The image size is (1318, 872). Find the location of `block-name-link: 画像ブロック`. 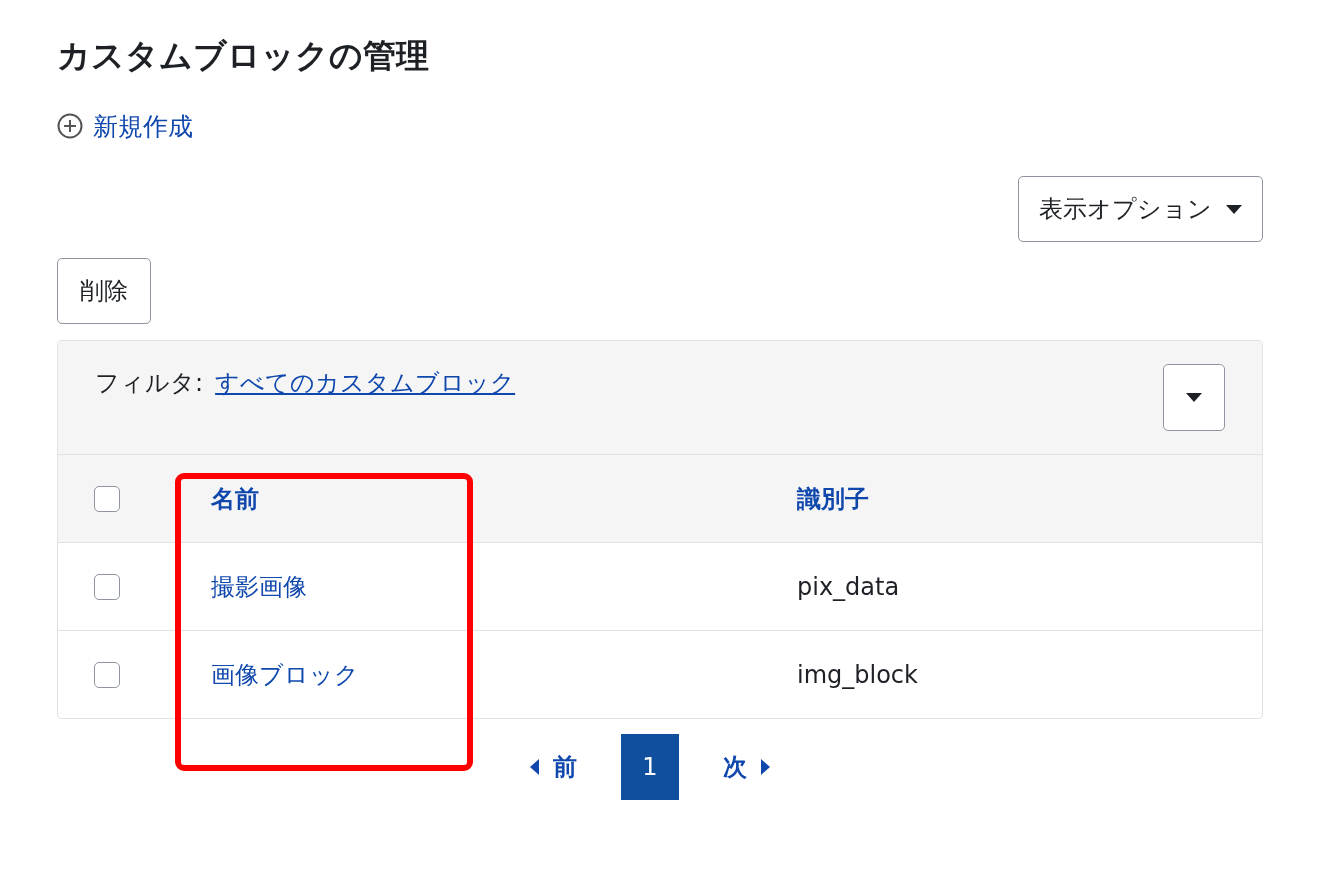

block-name-link: 画像ブロック is located at coordinates (285, 674).